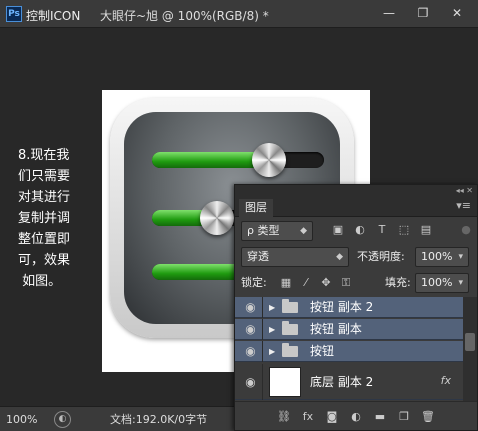  Describe the element at coordinates (437, 256) in the screenshot. I see `opacity-value: 100%` at that location.